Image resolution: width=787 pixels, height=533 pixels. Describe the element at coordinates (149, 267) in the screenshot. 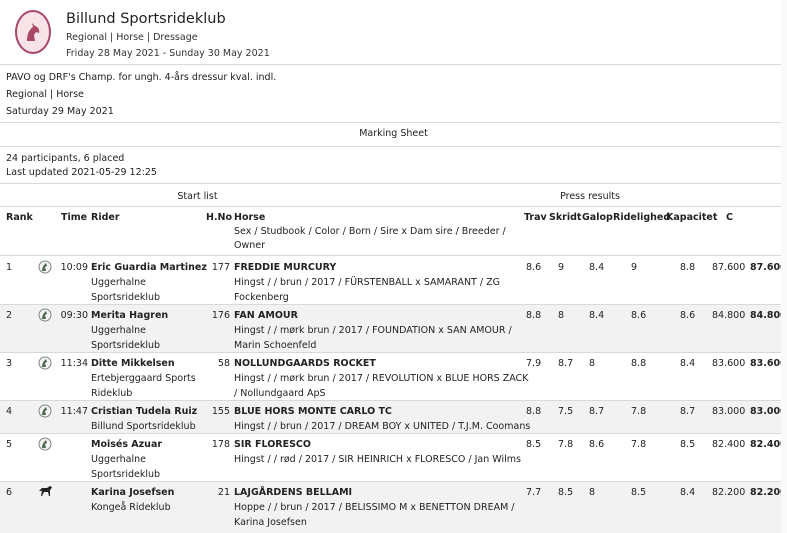

I see `rider-name: Eric Guardia Martinez` at that location.